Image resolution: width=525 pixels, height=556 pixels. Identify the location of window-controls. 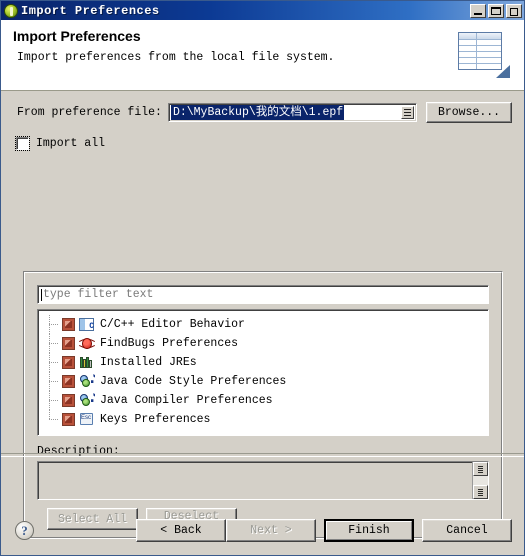
(496, 10).